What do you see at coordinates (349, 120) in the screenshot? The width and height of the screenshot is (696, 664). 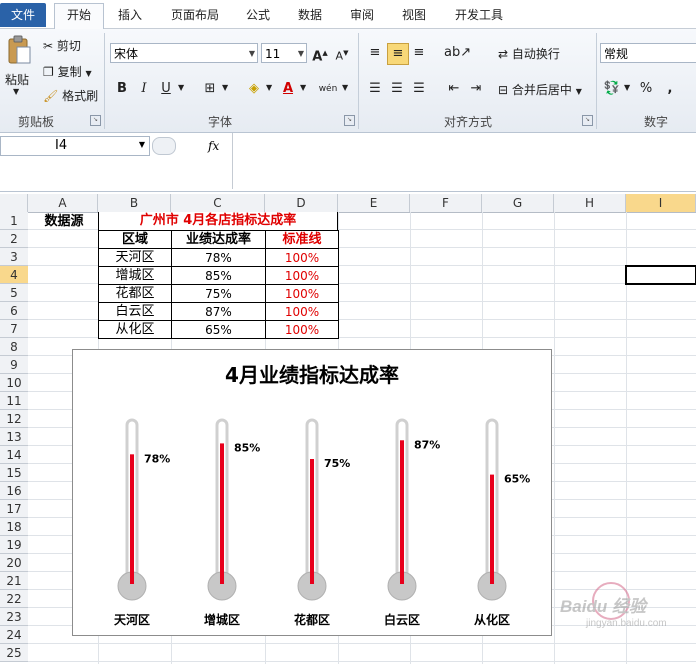 I see `font-launcher-icon: ↘` at bounding box center [349, 120].